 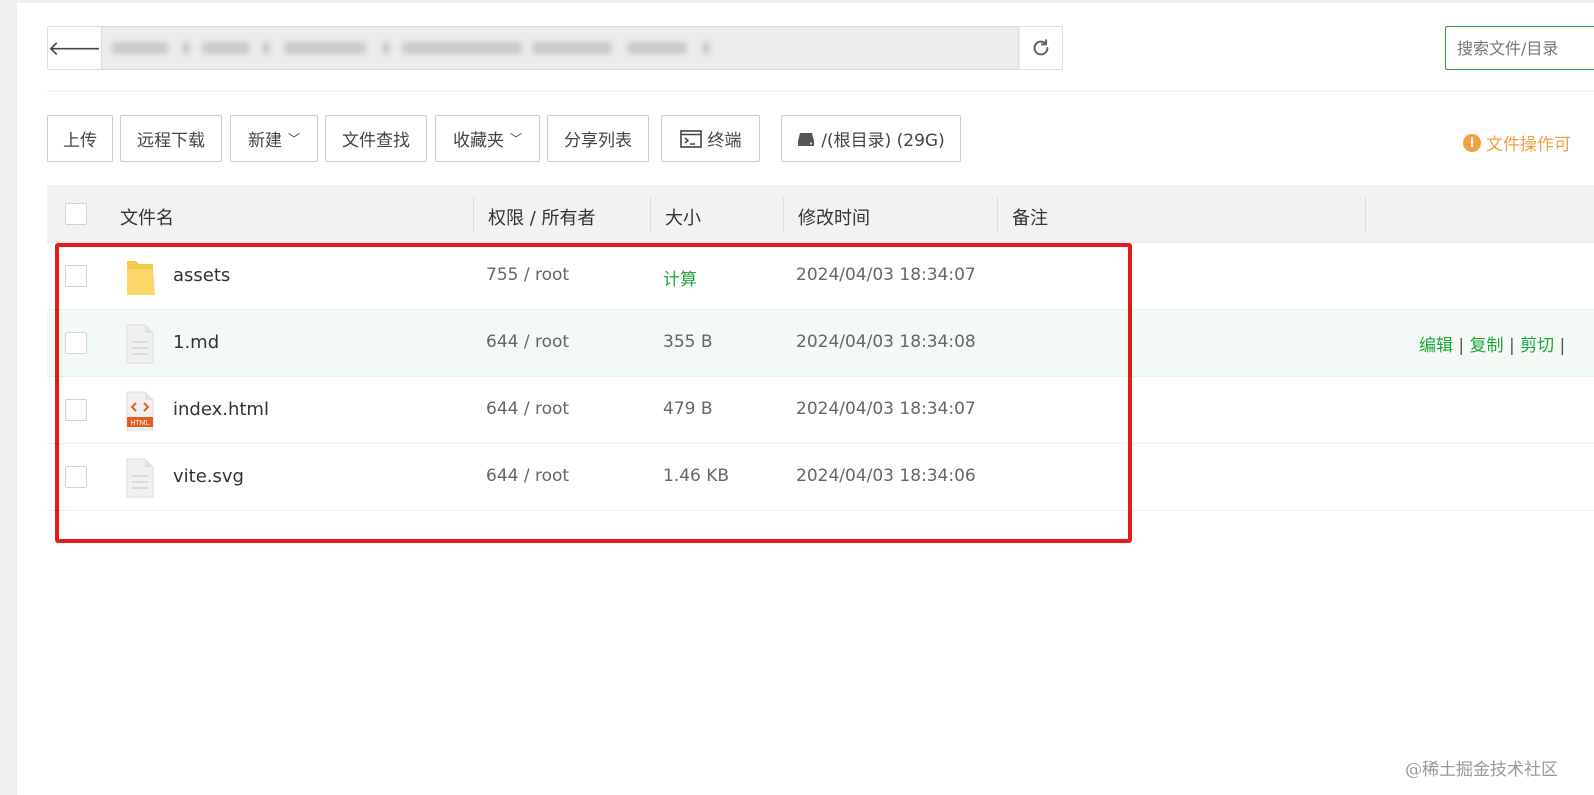 I want to click on arrow-left-icon: 🡐, so click(x=74, y=48).